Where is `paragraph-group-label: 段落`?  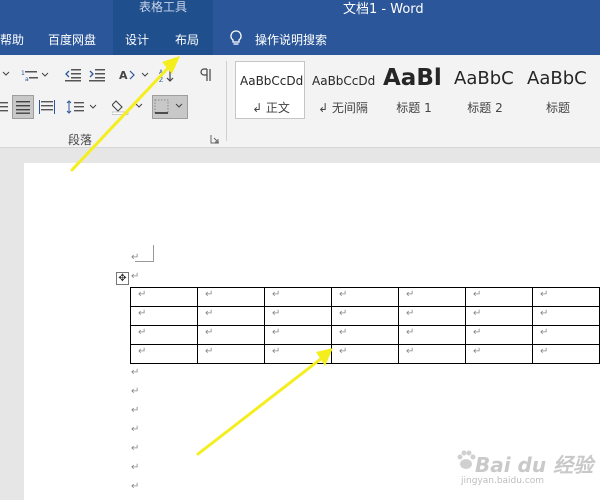 paragraph-group-label: 段落 is located at coordinates (79, 140).